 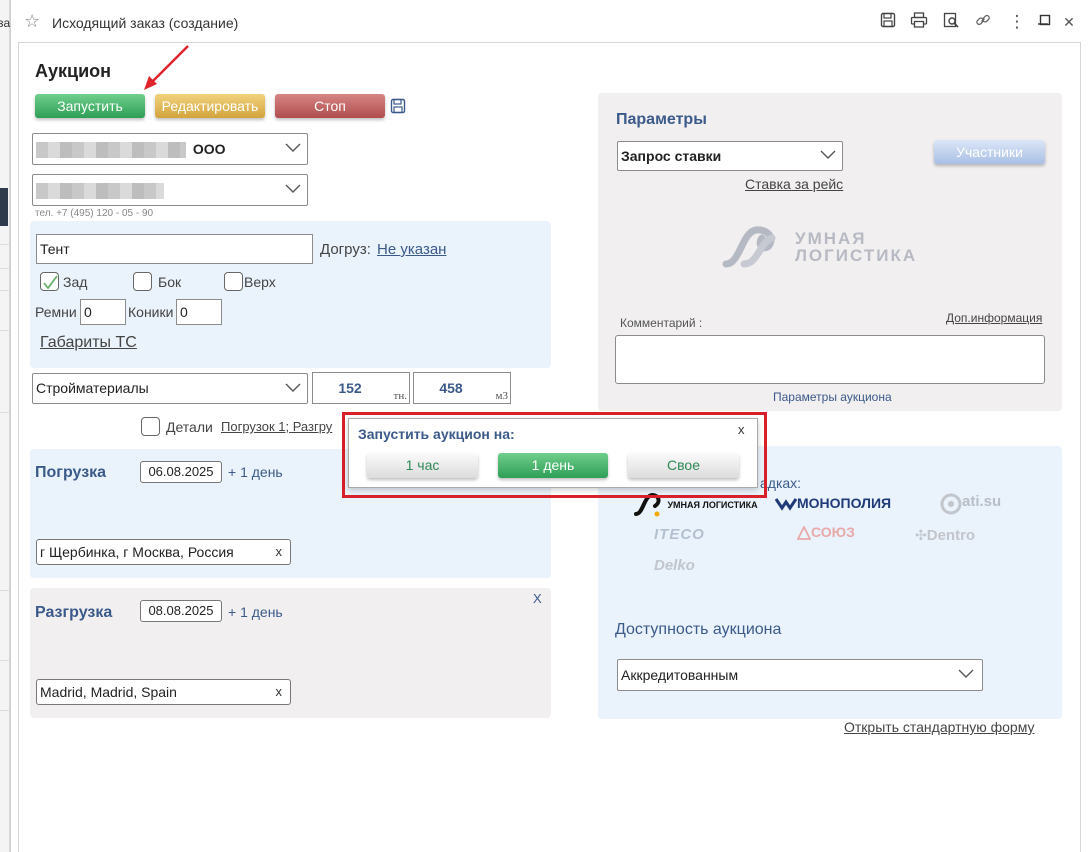 What do you see at coordinates (255, 472) in the screenshot?
I see `loading-plus-day: + 1 день` at bounding box center [255, 472].